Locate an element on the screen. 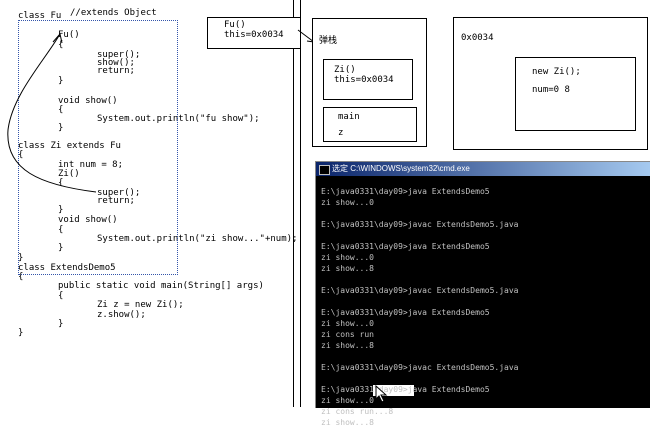  stack-label: 弹栈 is located at coordinates (328, 41).